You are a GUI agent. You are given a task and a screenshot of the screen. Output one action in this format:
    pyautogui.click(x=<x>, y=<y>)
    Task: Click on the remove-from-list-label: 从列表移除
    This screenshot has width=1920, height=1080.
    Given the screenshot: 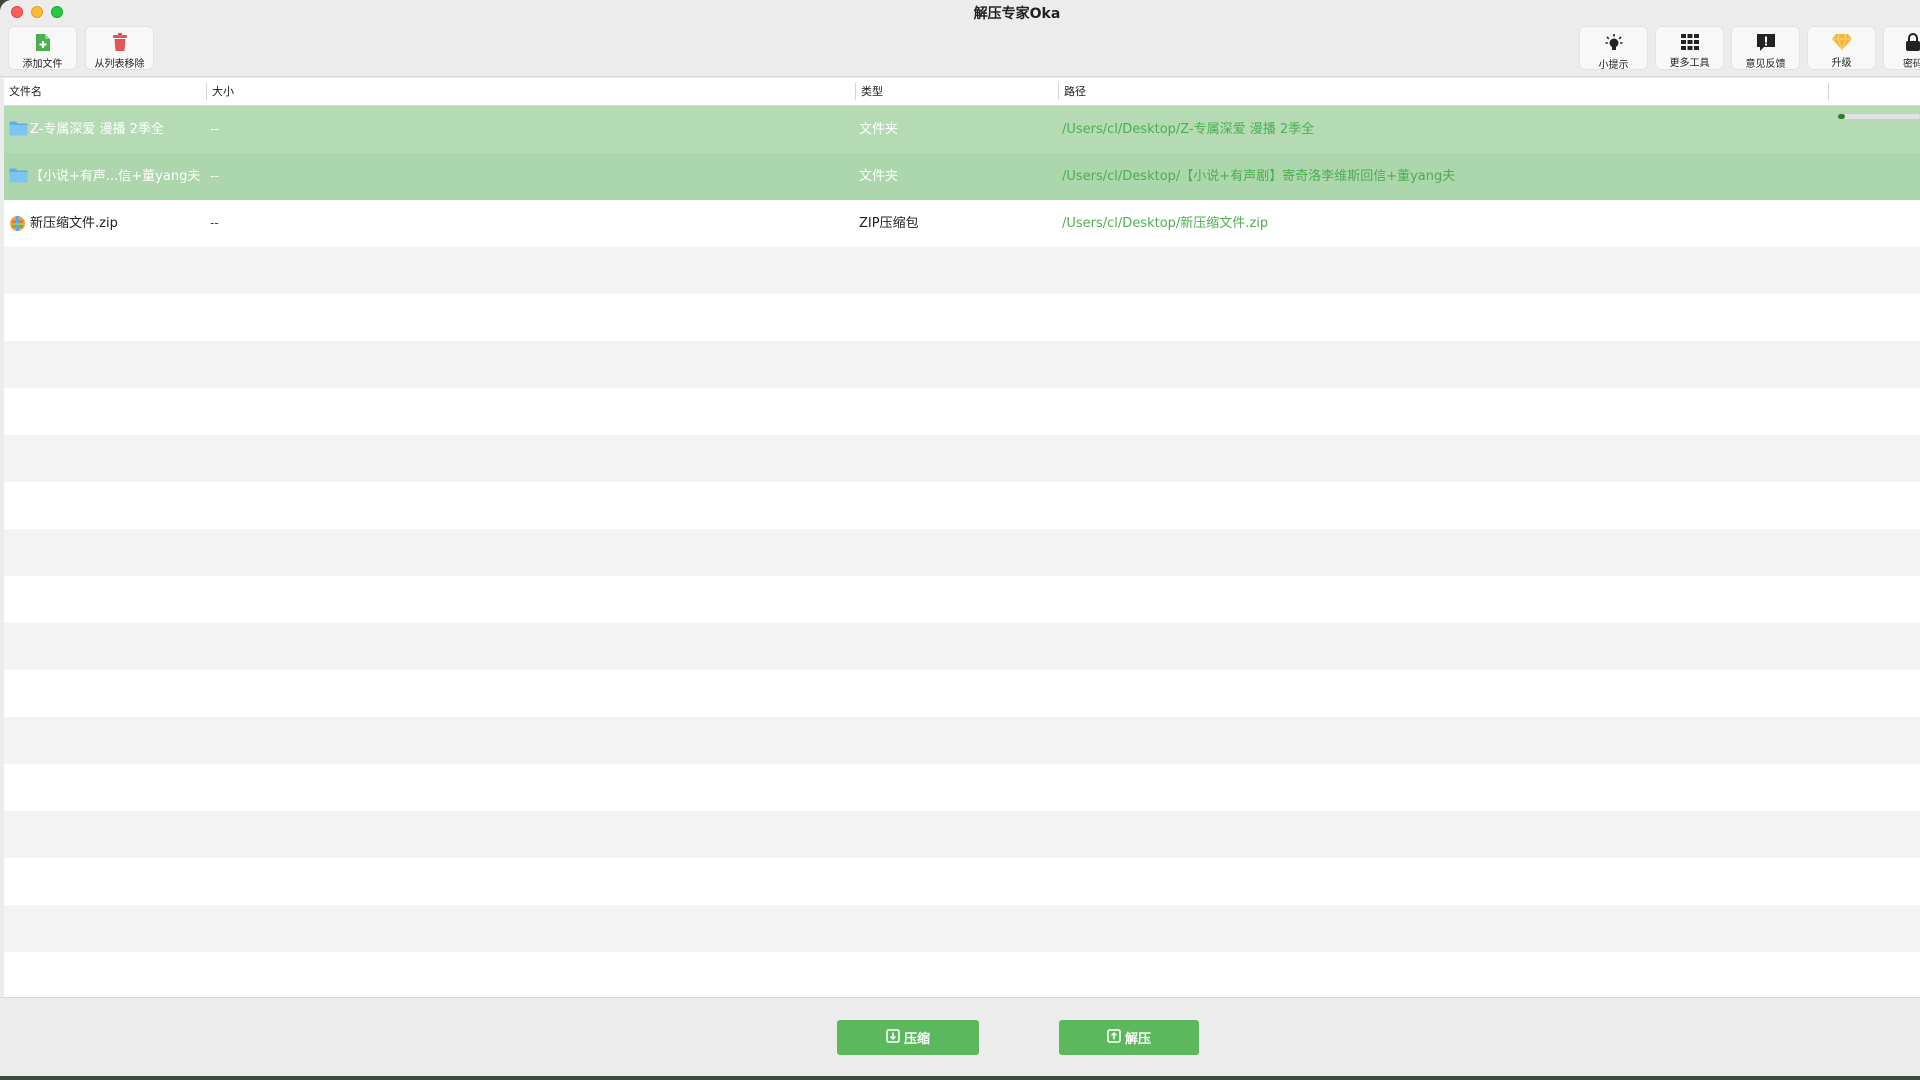 What is the action you would take?
    pyautogui.click(x=119, y=64)
    